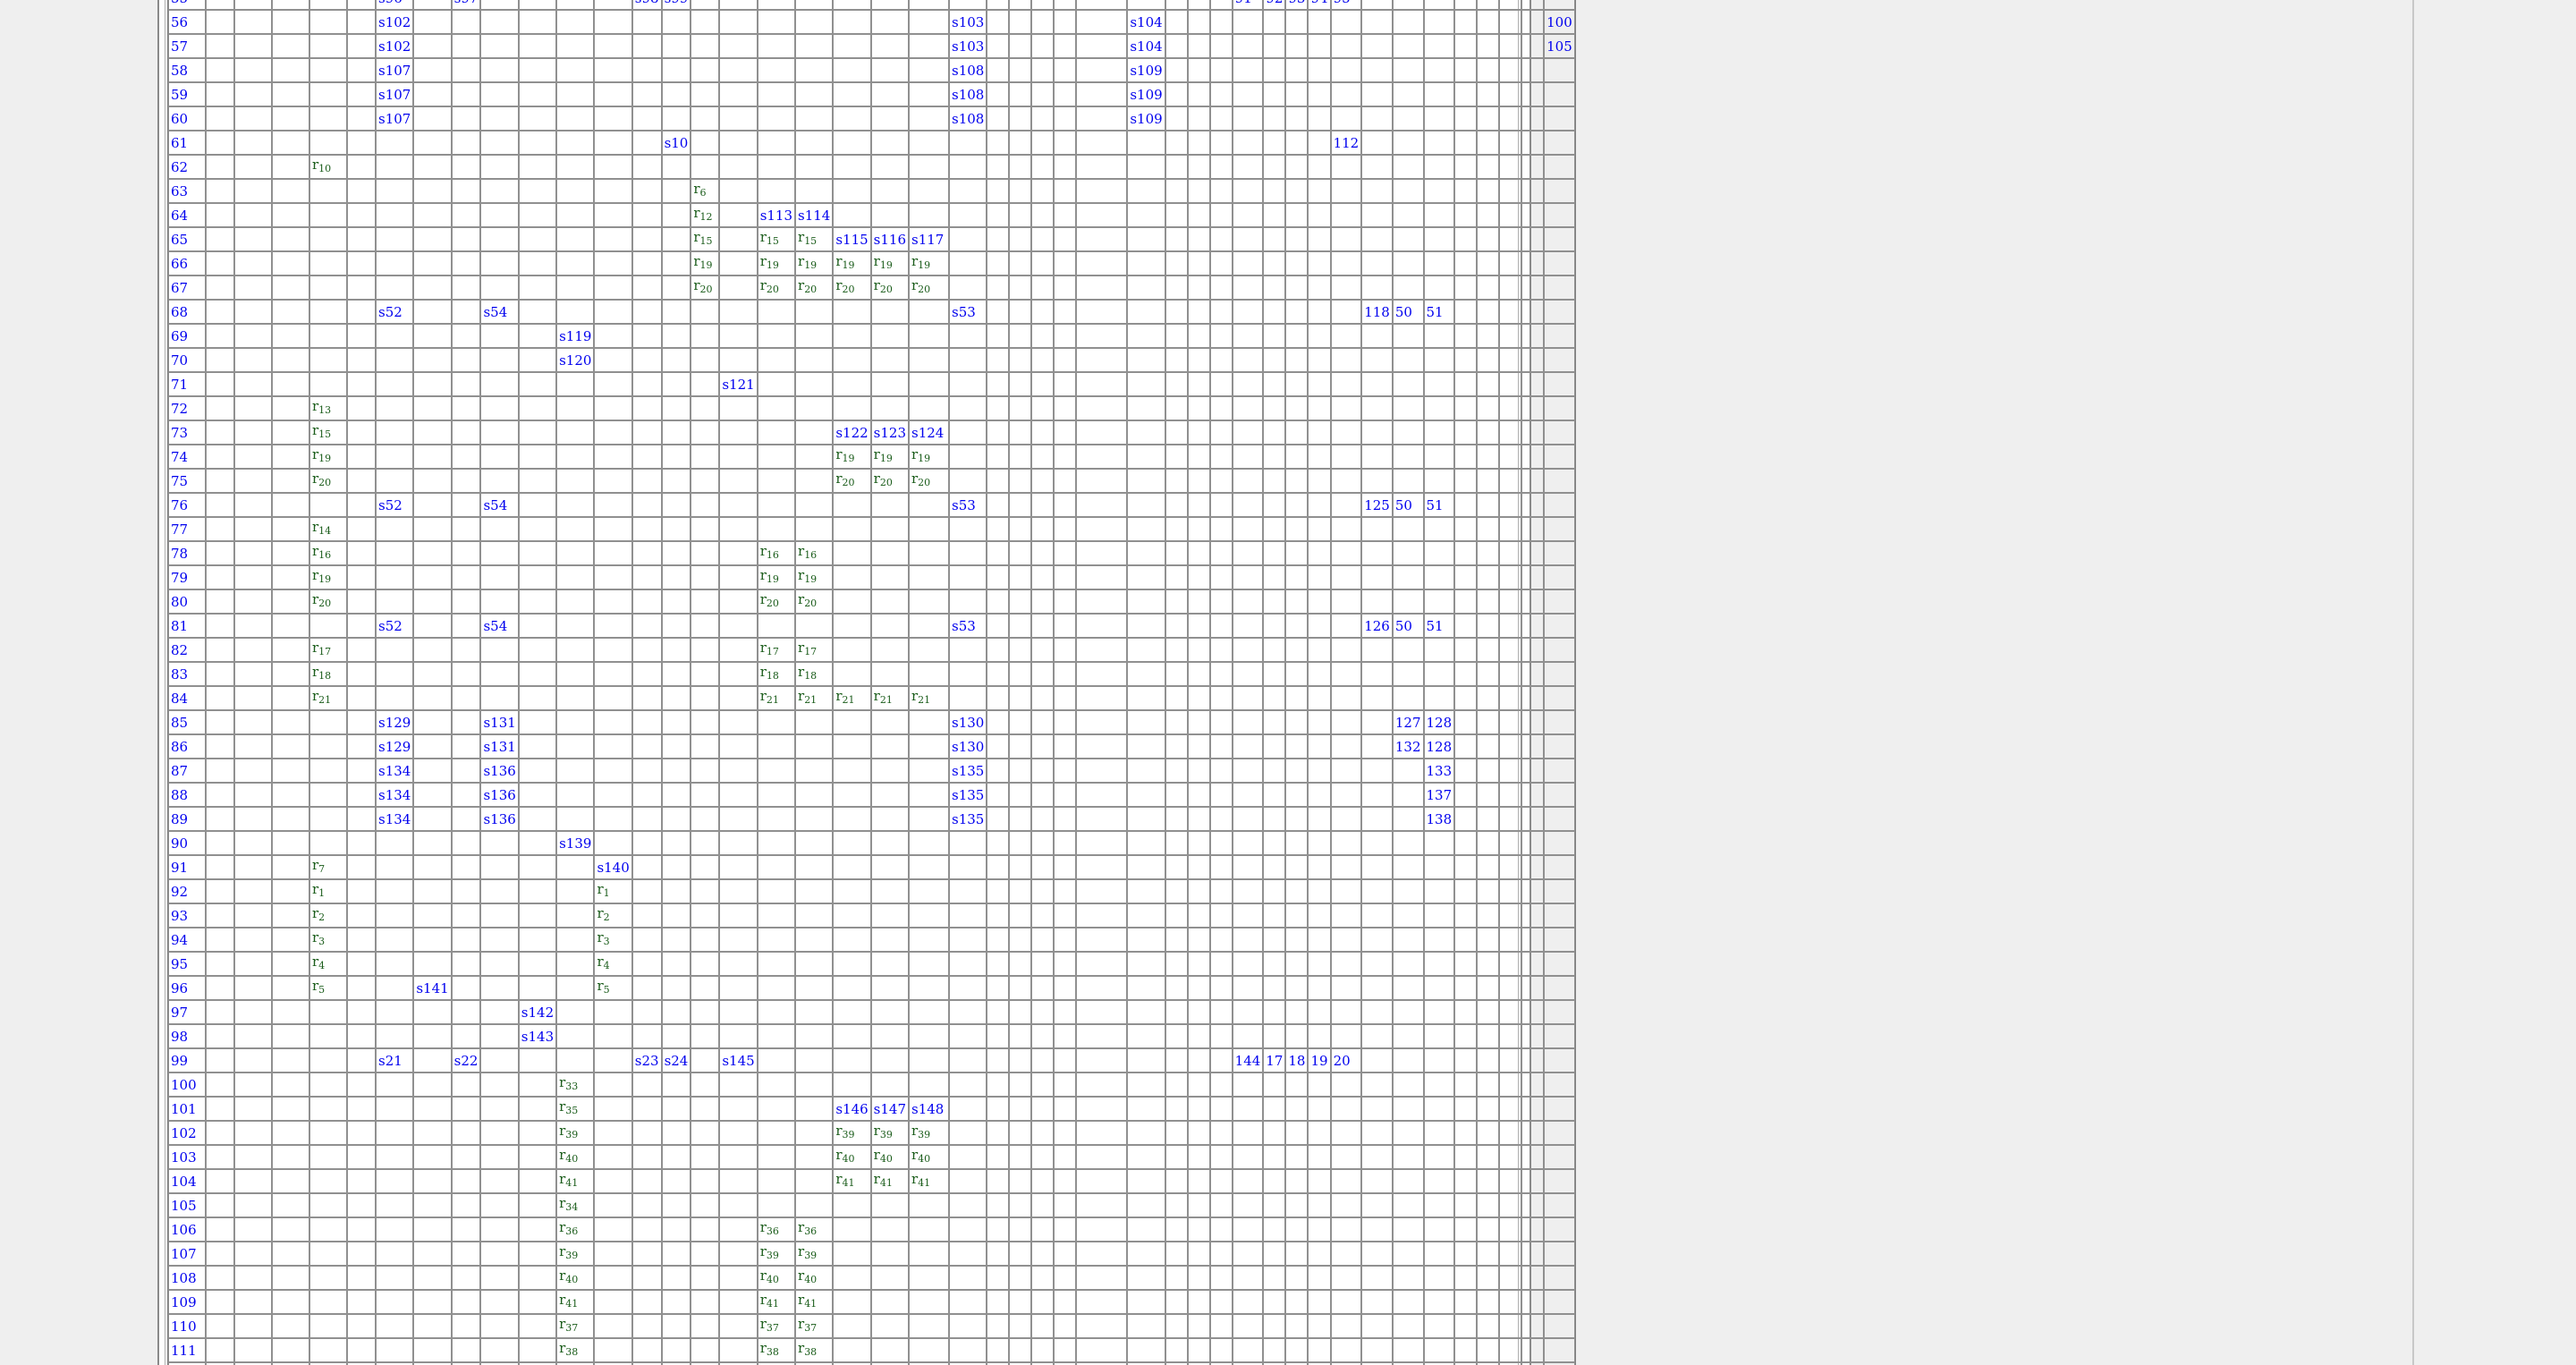  Describe the element at coordinates (871, 1060) in the screenshot. I see `table-row: 99 s21 s22 s23 s24 s145 144 17 18 19 20` at that location.